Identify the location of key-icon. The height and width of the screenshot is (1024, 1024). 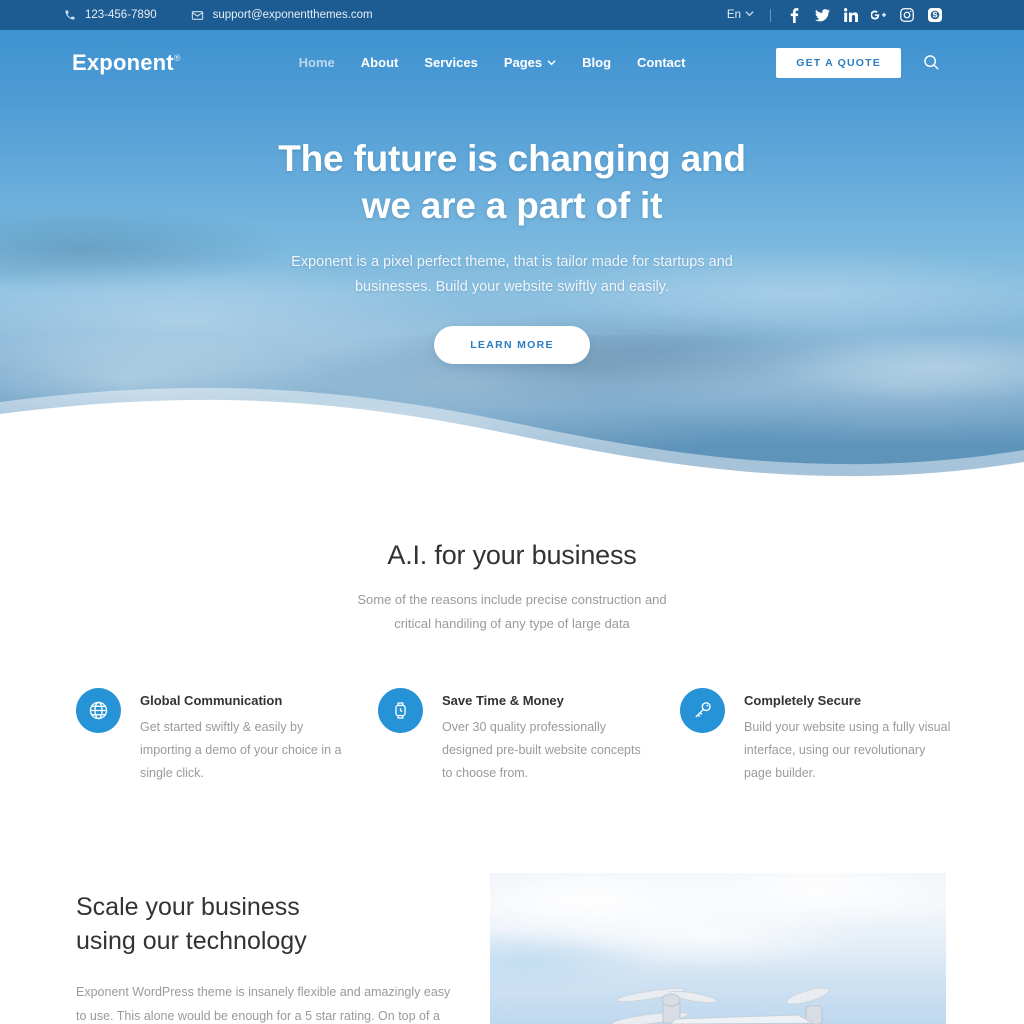
(702, 710).